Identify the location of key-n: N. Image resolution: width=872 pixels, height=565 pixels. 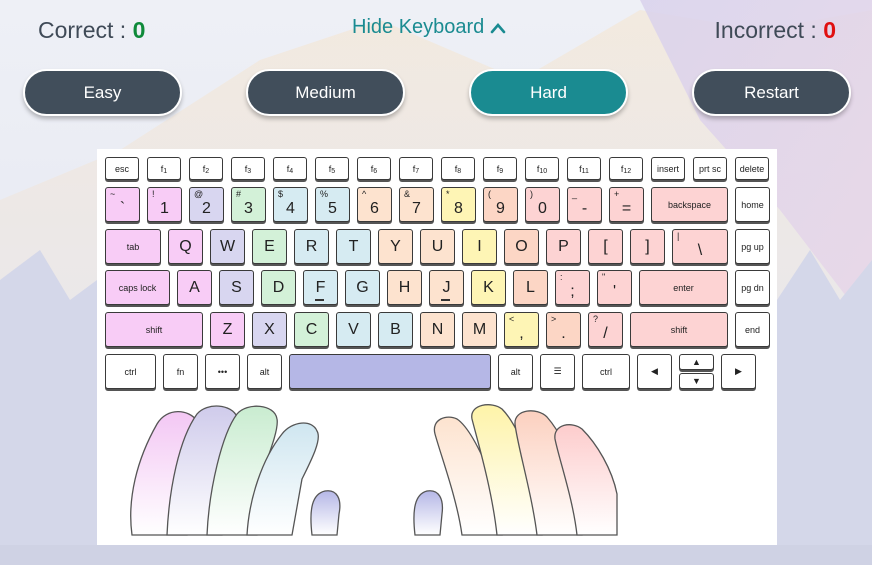
(437, 329).